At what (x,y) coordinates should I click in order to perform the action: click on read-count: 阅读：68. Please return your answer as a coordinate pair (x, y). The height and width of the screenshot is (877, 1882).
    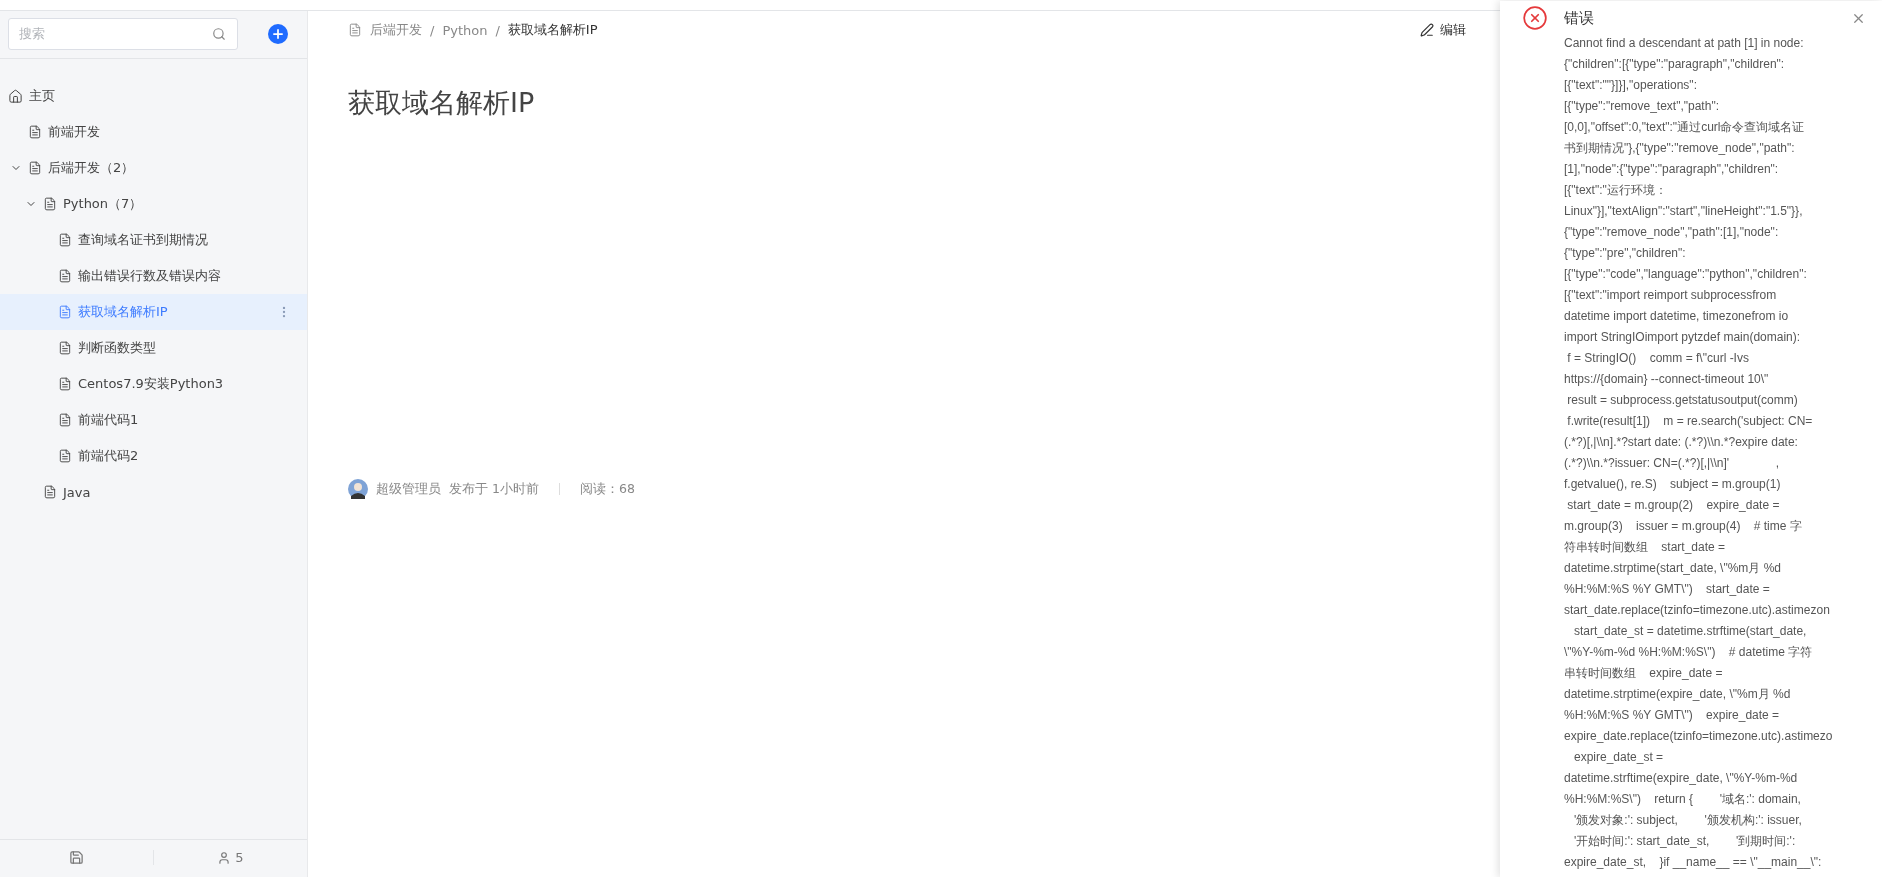
    Looking at the image, I should click on (607, 489).